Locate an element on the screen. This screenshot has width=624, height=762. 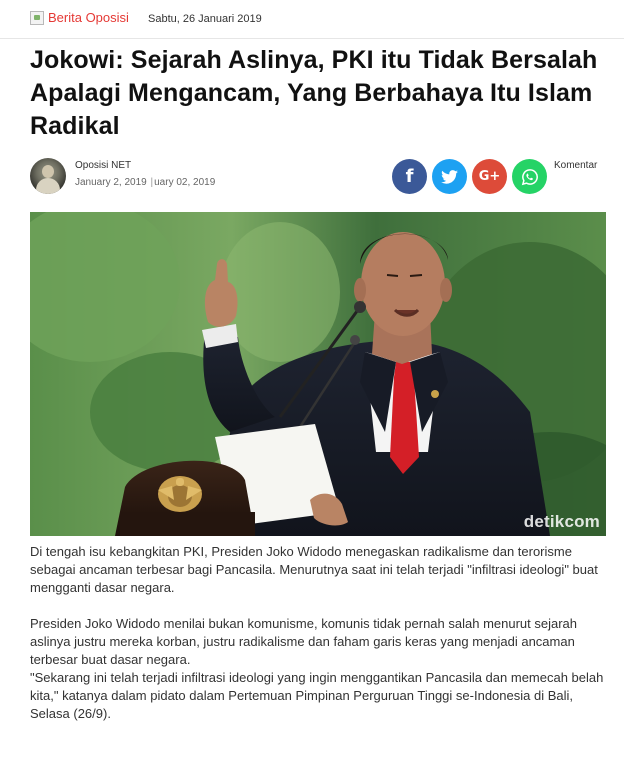
twitter-share-button is located at coordinates (449, 176).